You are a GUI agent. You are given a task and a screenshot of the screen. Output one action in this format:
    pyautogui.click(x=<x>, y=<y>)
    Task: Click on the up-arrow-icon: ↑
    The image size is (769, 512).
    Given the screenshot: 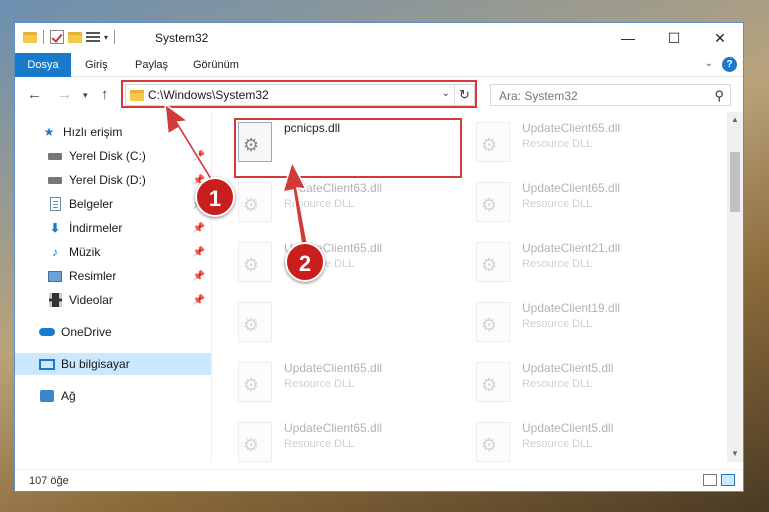 What is the action you would take?
    pyautogui.click(x=105, y=94)
    